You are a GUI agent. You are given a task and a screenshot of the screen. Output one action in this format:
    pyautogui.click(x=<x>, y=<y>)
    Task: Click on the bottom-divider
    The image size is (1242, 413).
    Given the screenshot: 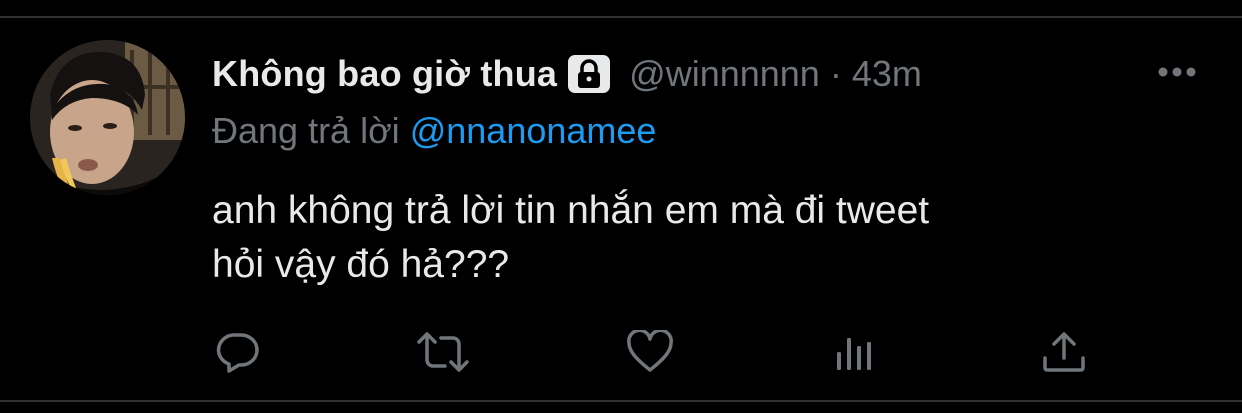 What is the action you would take?
    pyautogui.click(x=621, y=401)
    